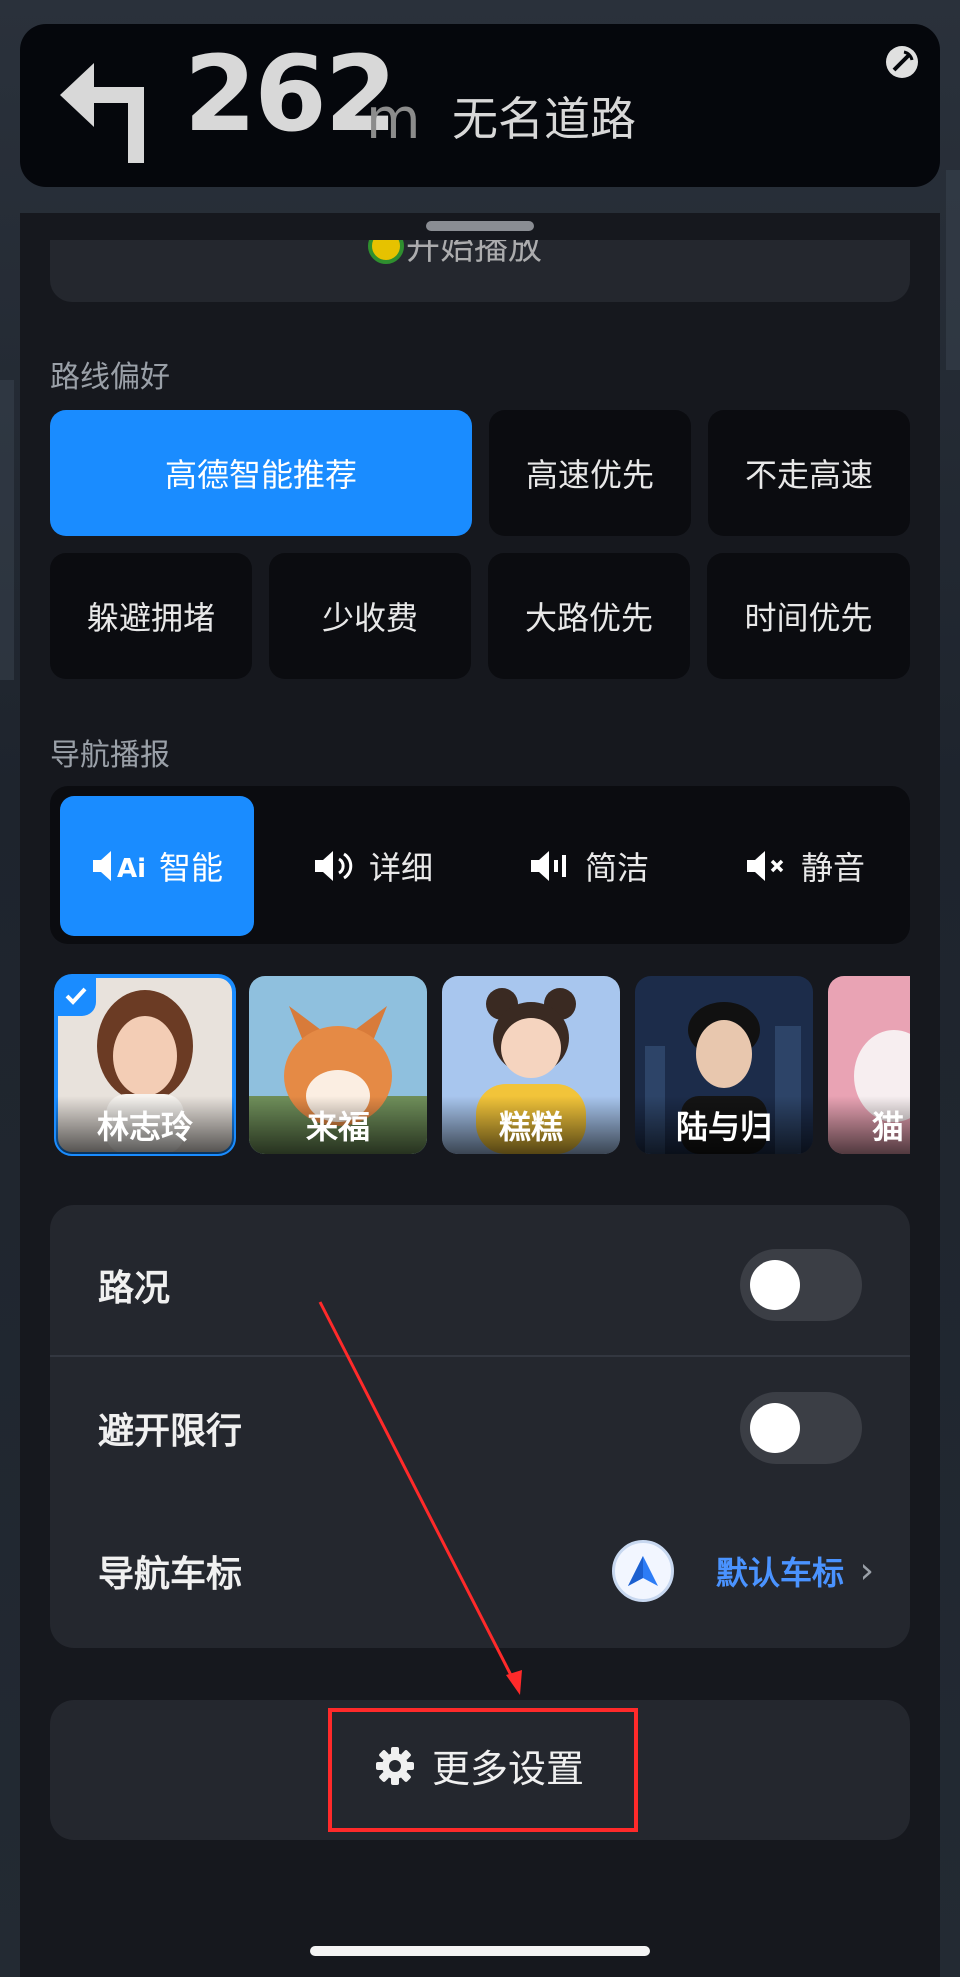 The height and width of the screenshot is (1977, 960). Describe the element at coordinates (333, 866) in the screenshot. I see `speaker-loud-icon` at that location.